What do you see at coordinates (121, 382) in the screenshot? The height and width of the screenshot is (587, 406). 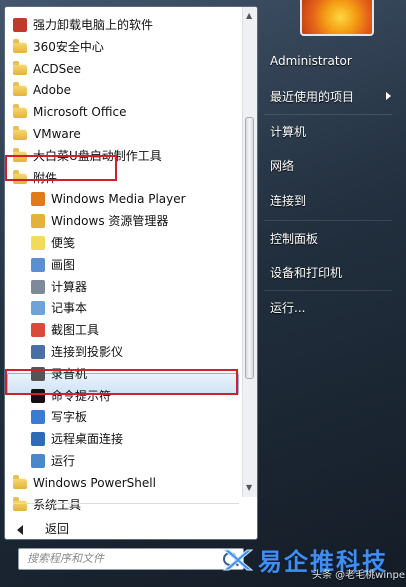 I see `command-prompt-highlight-box` at bounding box center [121, 382].